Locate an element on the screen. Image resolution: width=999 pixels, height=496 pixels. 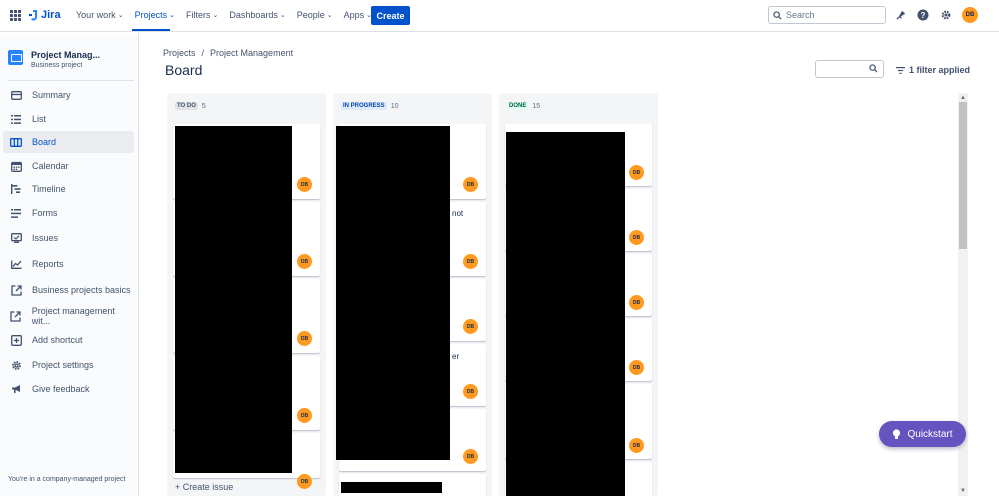
sidebar-item-add-shortcut: Add shortcut is located at coordinates (68, 340).